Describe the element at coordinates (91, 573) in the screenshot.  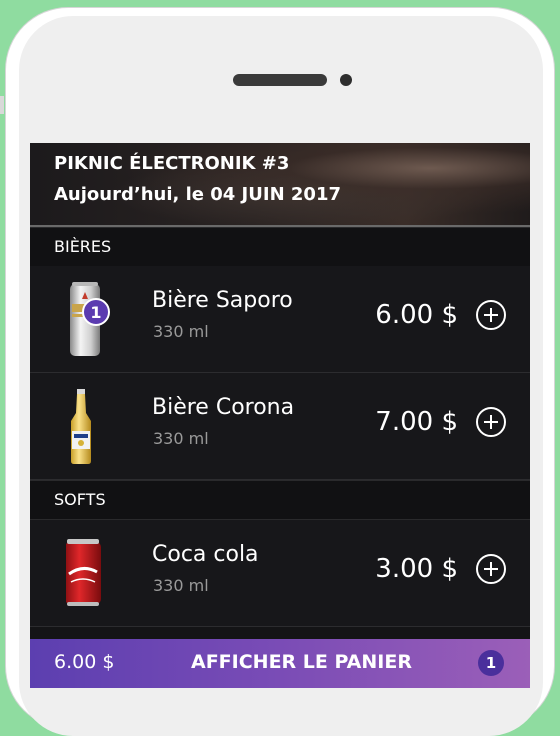
I see `soda-can-icon` at that location.